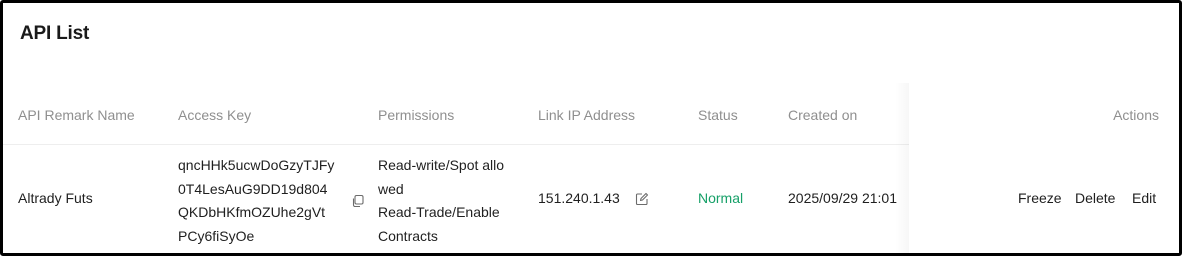  I want to click on column-header-remark-name: API Remark Name, so click(76, 115).